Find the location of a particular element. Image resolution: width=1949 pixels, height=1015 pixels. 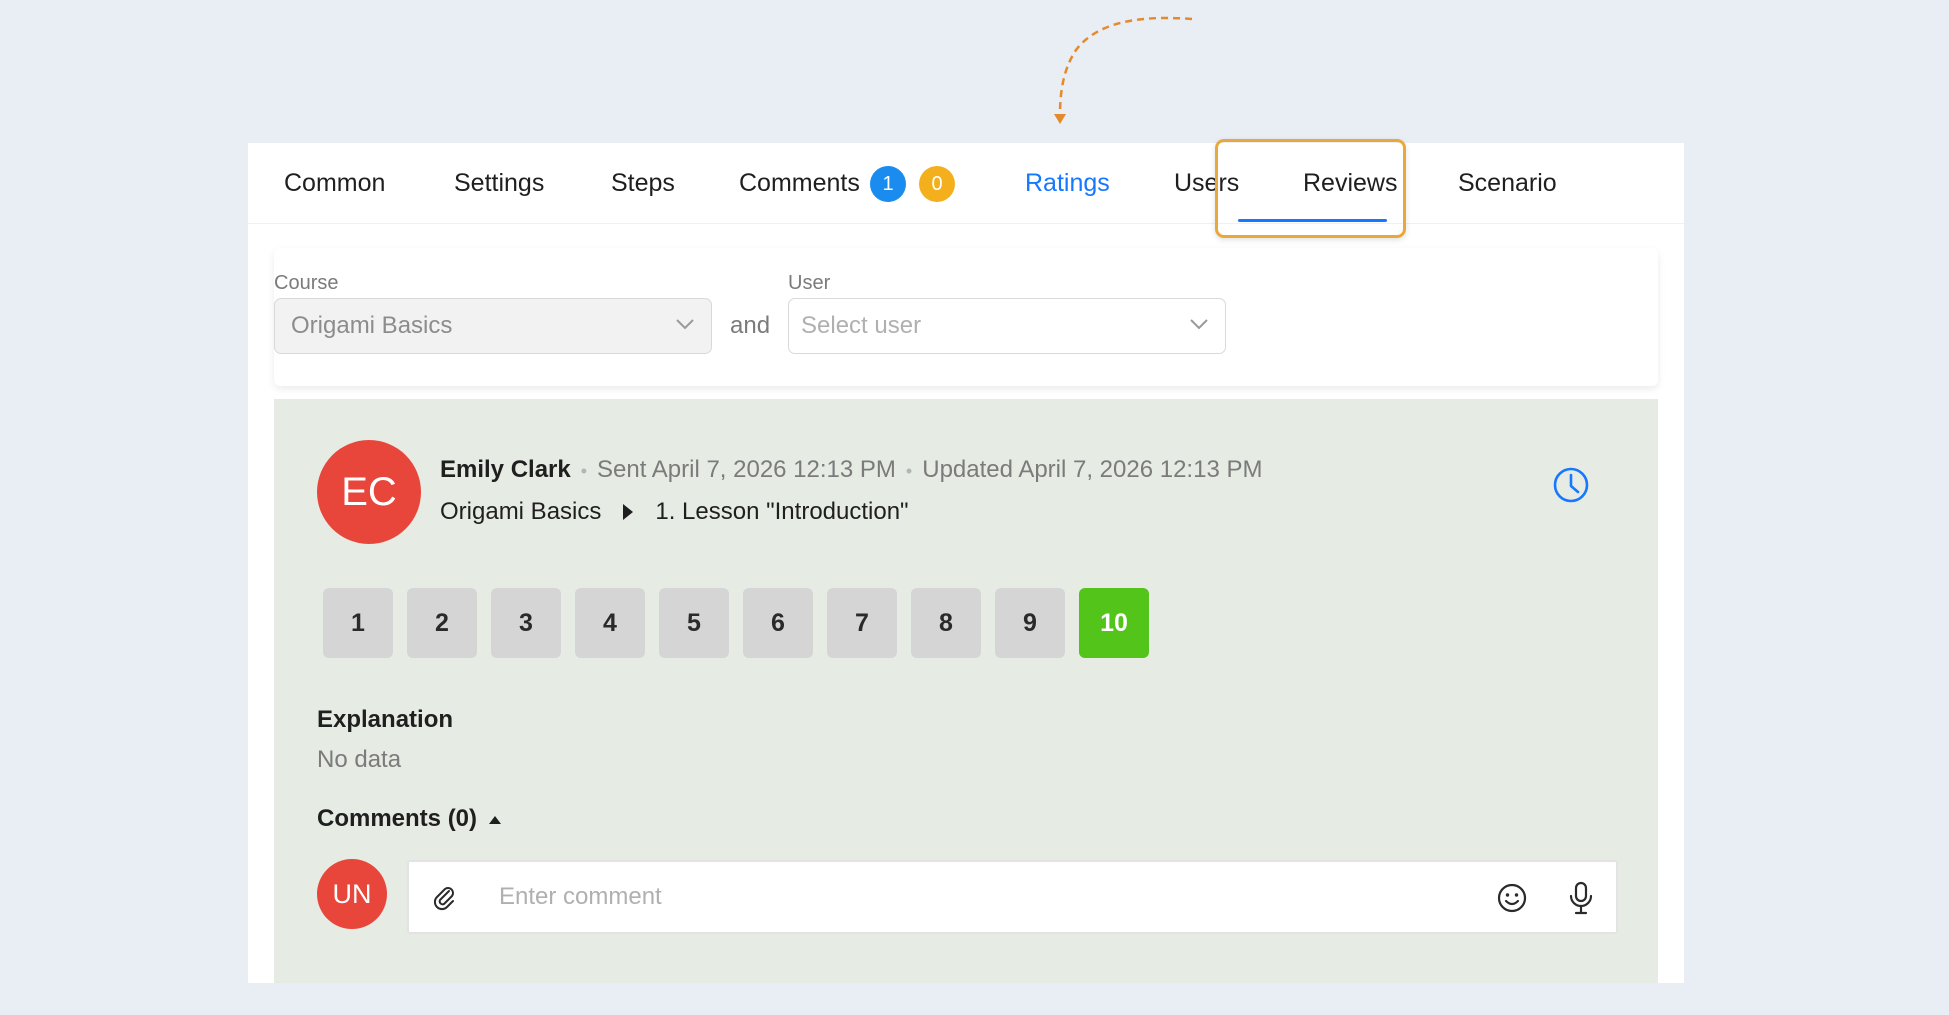

author-name: Emily Clark is located at coordinates (505, 469).